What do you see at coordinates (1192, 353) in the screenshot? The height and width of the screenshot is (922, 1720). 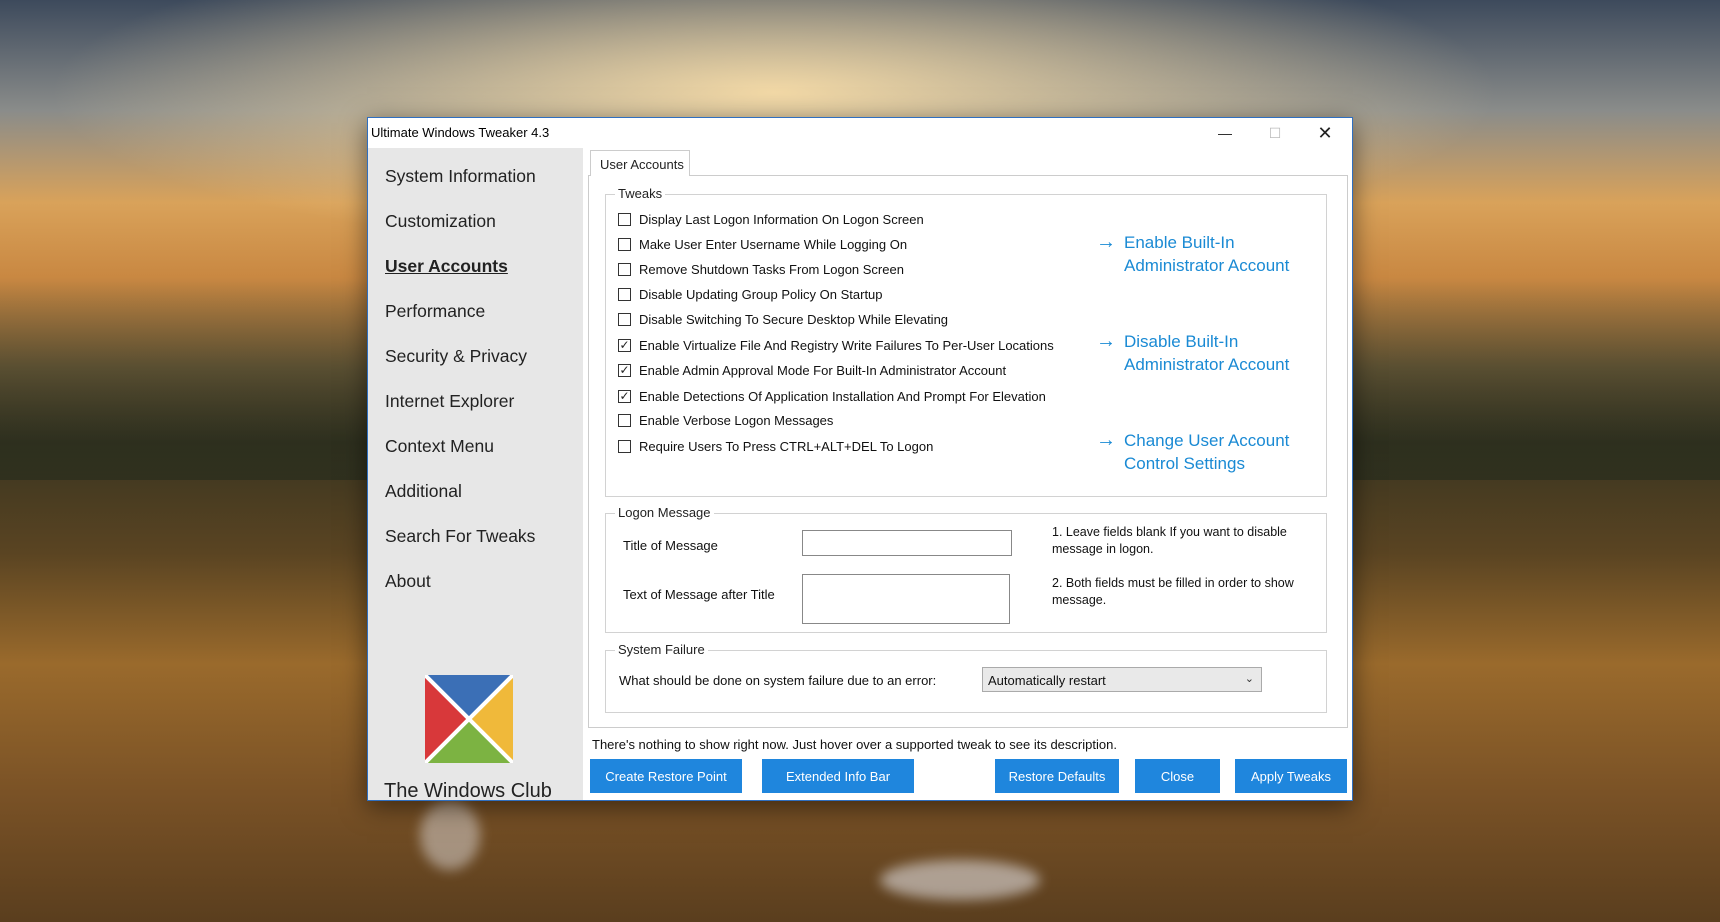 I see `disable-builtin-admin-link: → Disable Built-In Administrator Account` at bounding box center [1192, 353].